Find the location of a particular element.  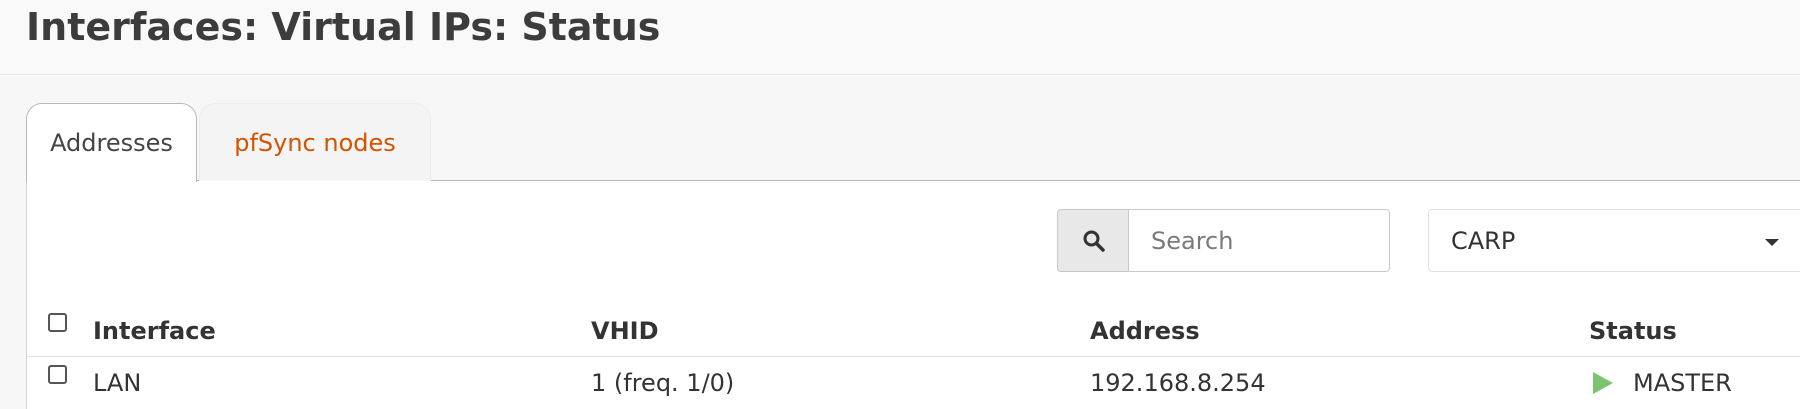

search-input is located at coordinates (1259, 240).